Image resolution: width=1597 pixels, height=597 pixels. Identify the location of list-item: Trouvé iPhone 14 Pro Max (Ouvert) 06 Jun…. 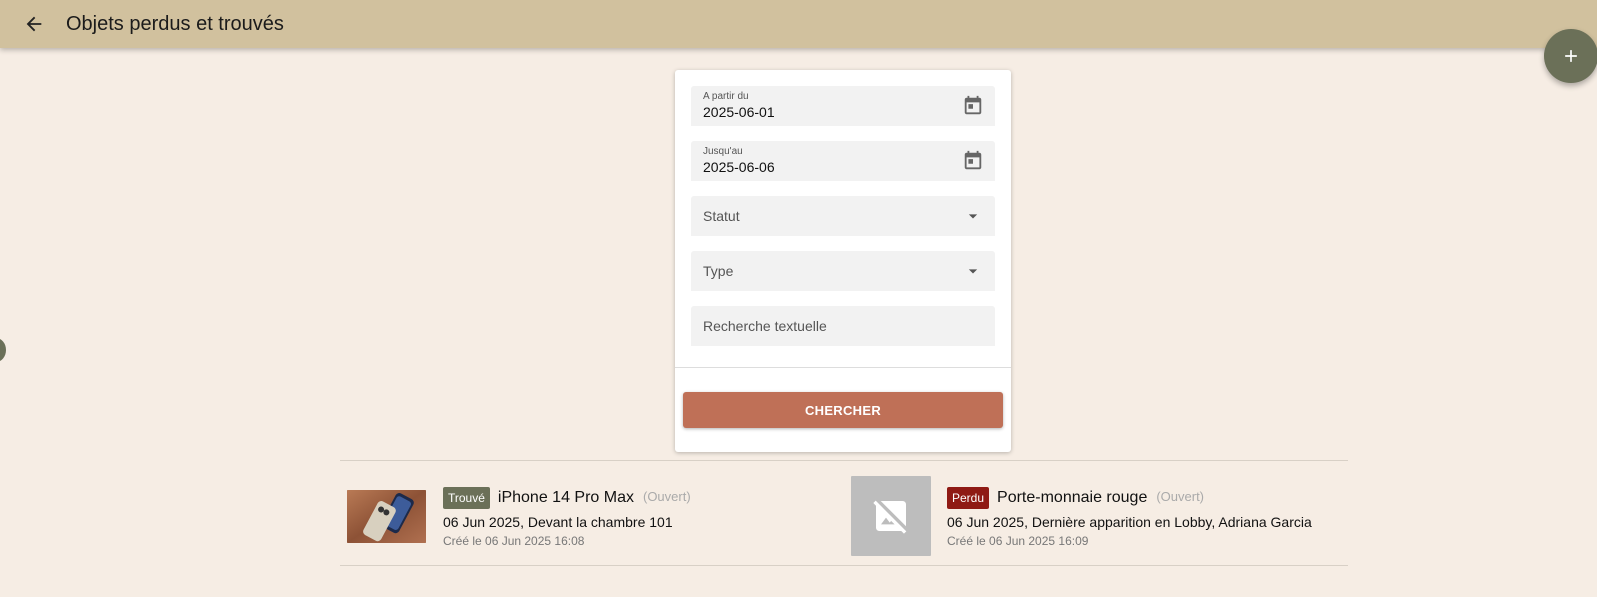
(587, 517).